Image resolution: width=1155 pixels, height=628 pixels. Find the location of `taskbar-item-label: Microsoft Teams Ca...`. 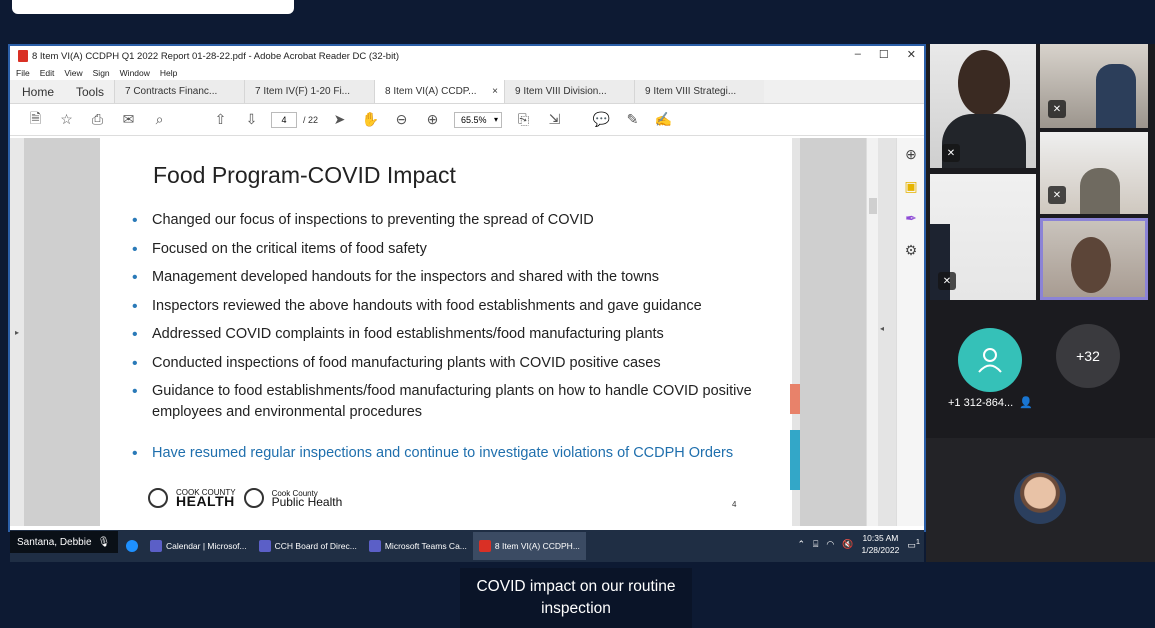

taskbar-item-label: Microsoft Teams Ca... is located at coordinates (425, 546).